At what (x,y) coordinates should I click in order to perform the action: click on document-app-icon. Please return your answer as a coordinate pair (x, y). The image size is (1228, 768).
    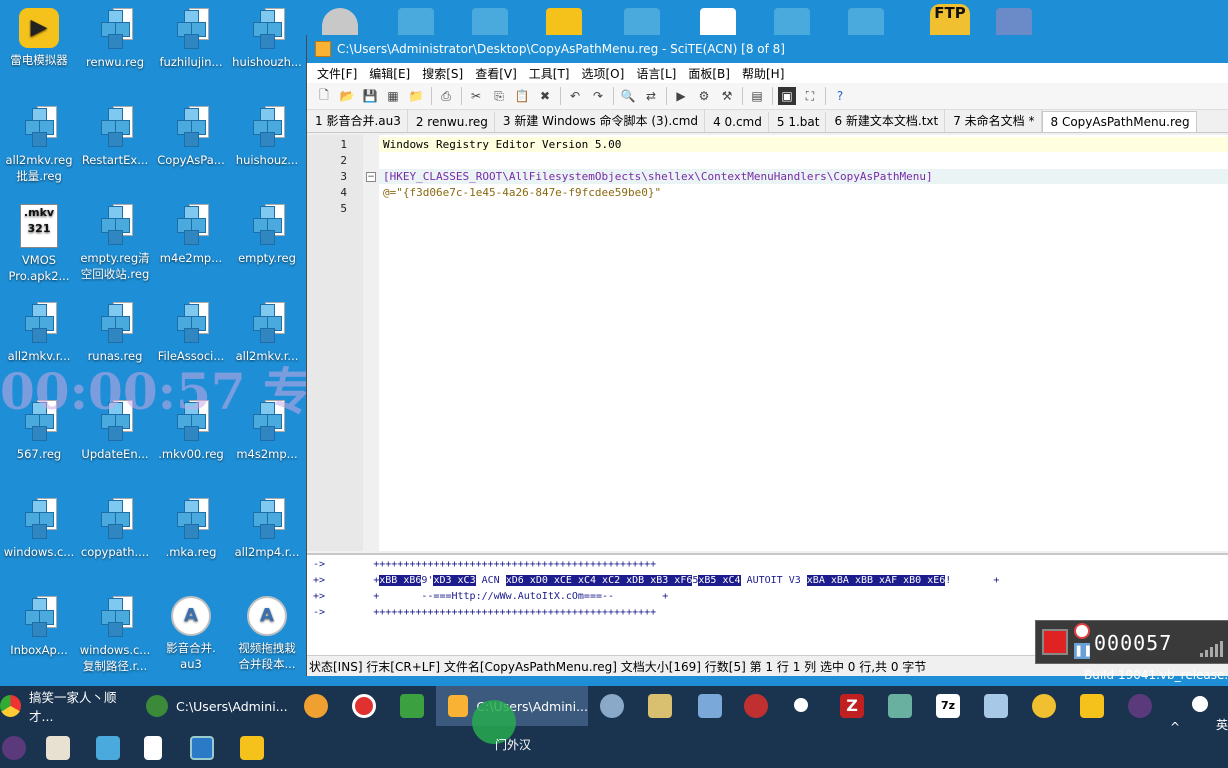
    Looking at the image, I should click on (153, 748).